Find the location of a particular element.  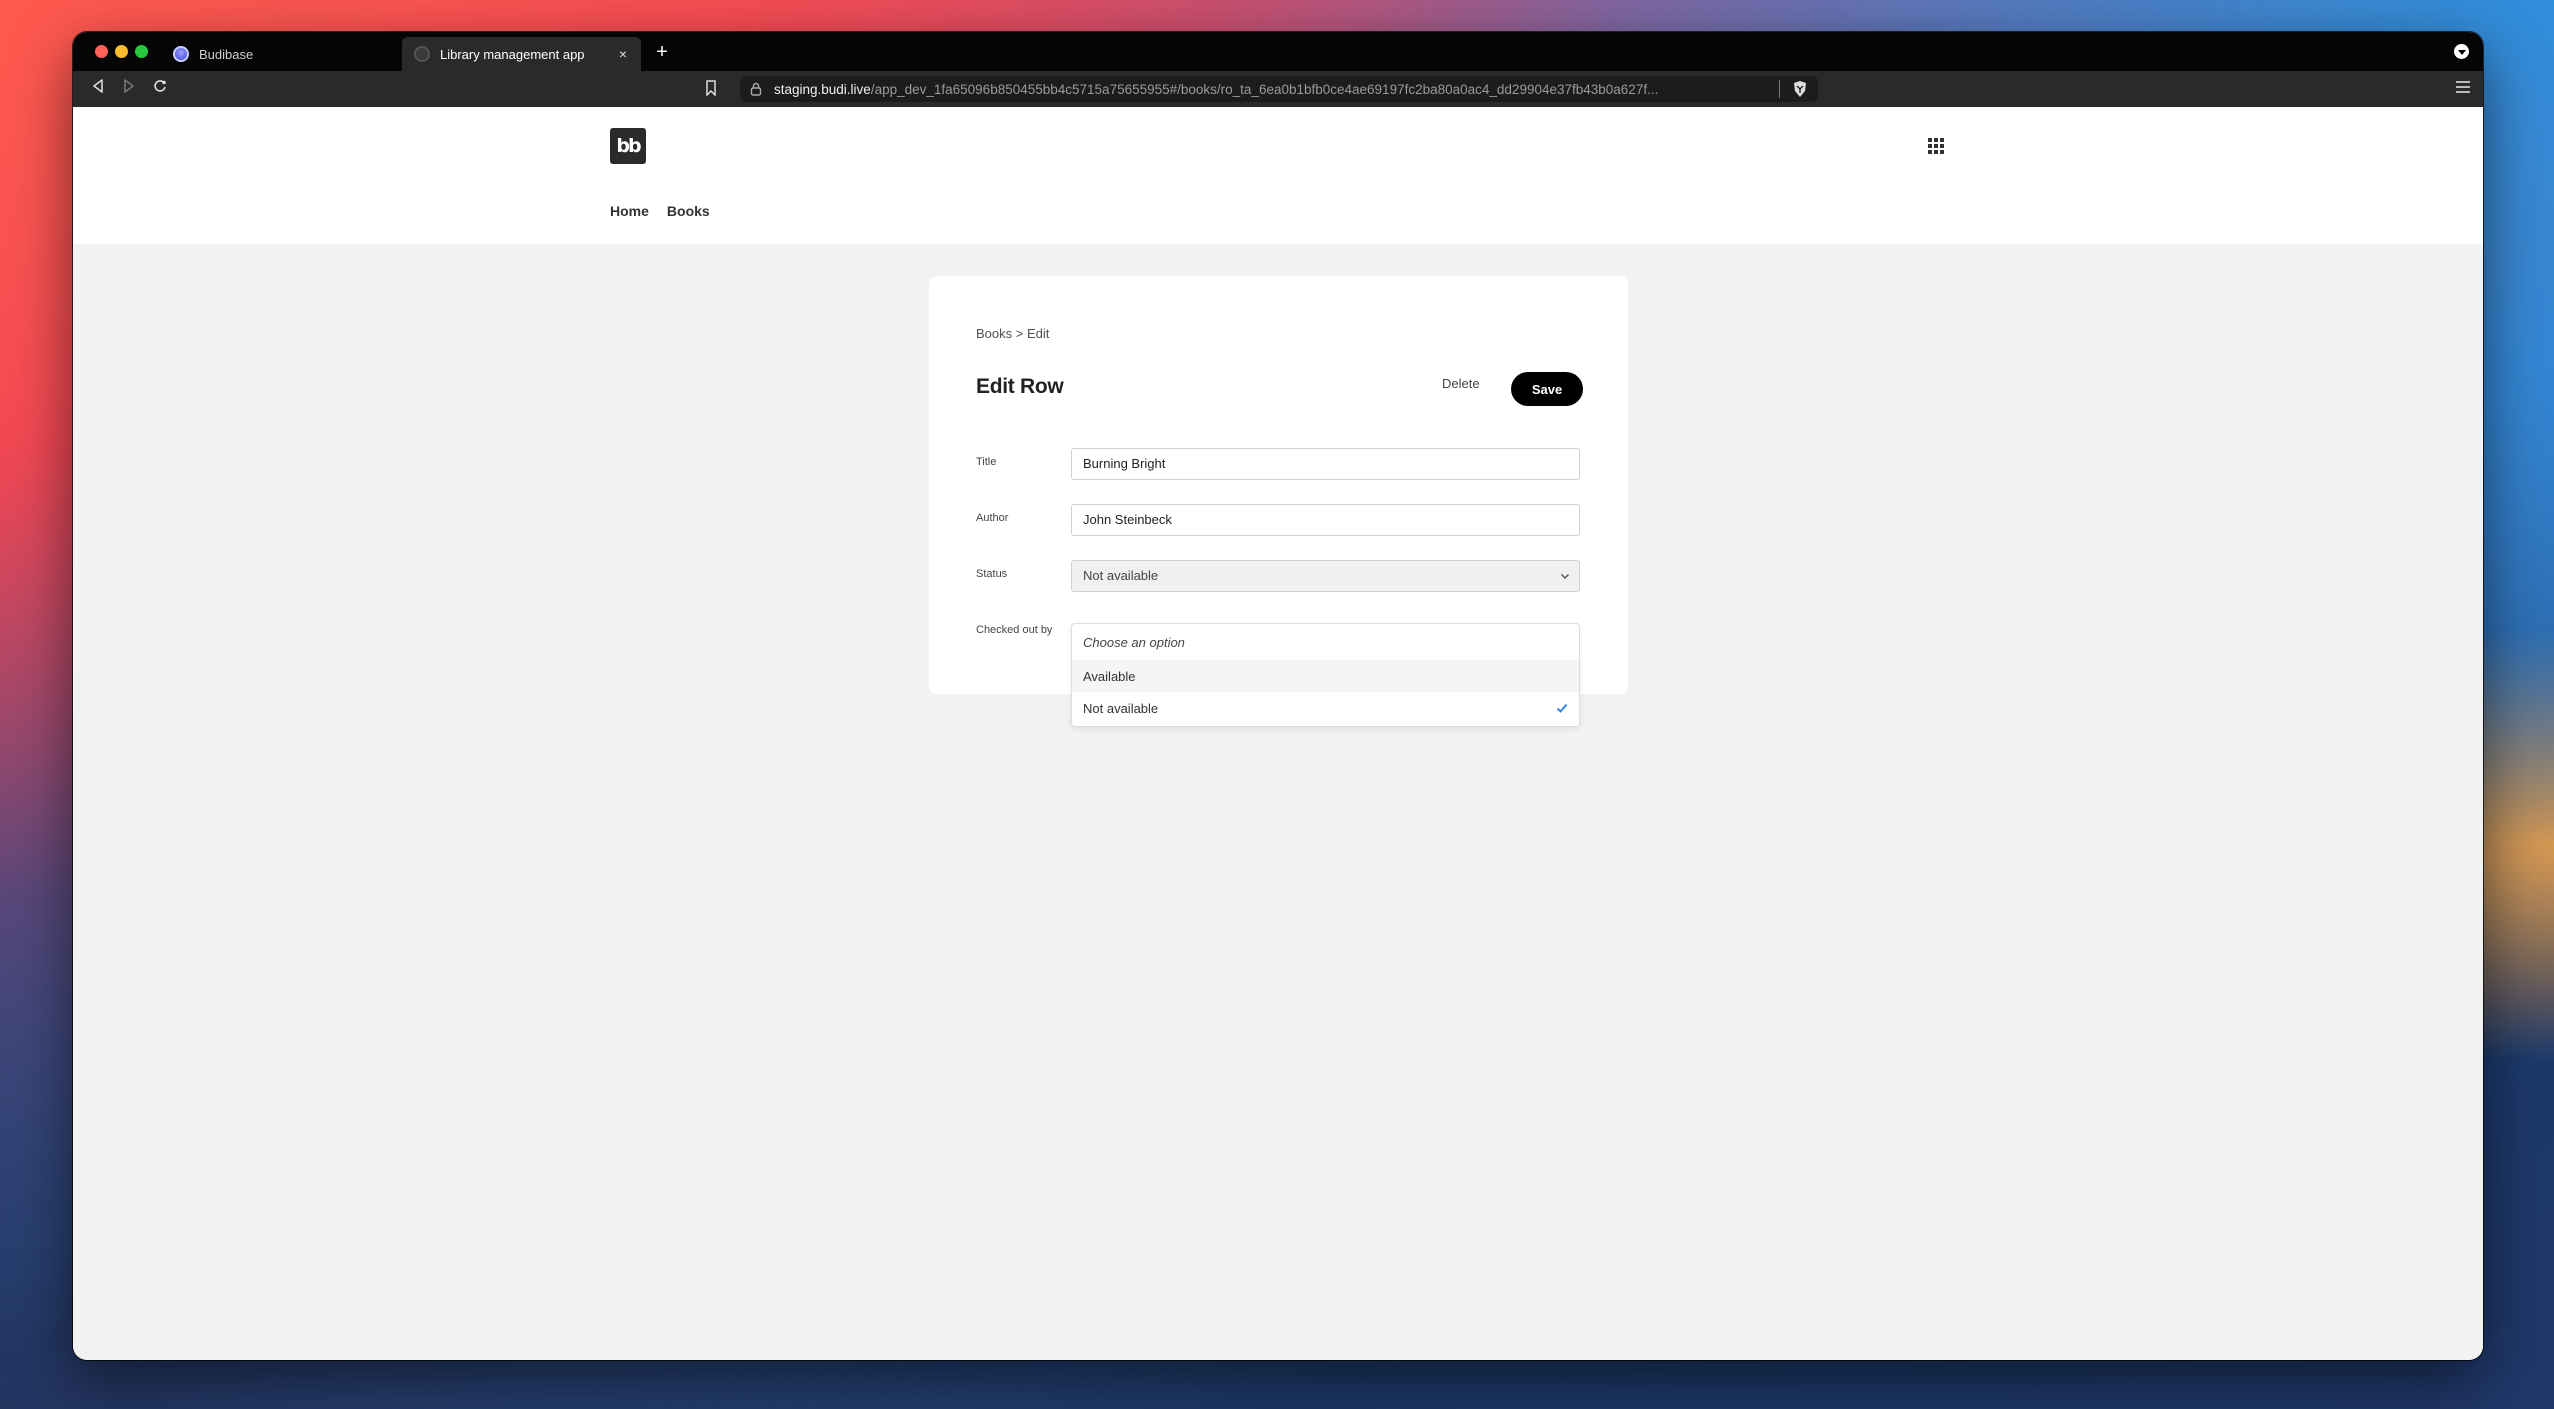

bookmark-icon is located at coordinates (711, 88).